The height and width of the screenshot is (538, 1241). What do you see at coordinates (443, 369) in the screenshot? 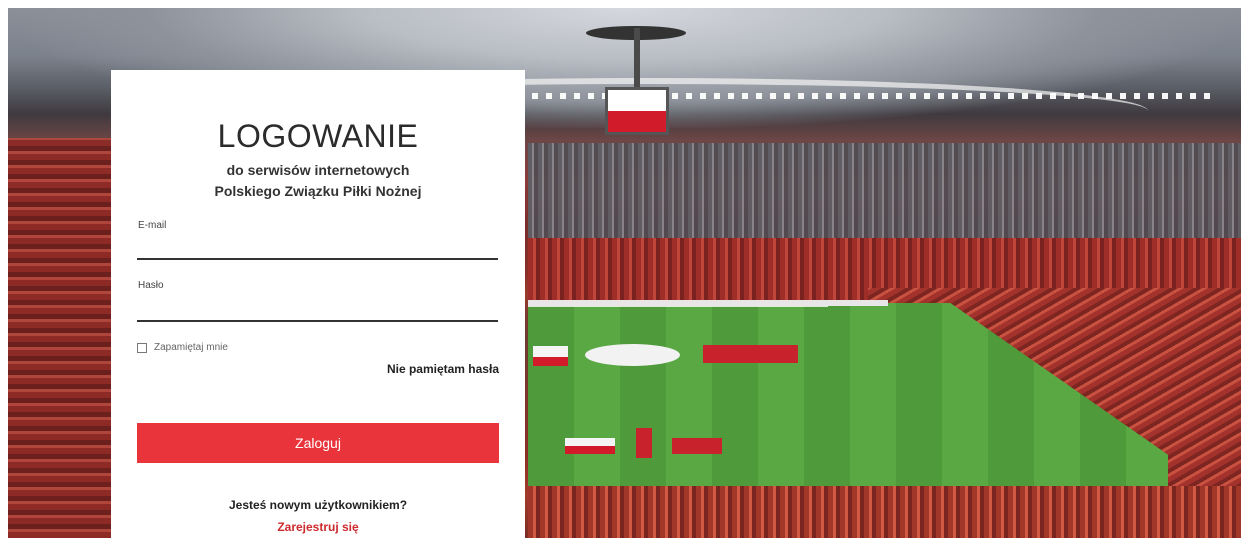
I see `forgot-password-link: Nie pamiętam hasła` at bounding box center [443, 369].